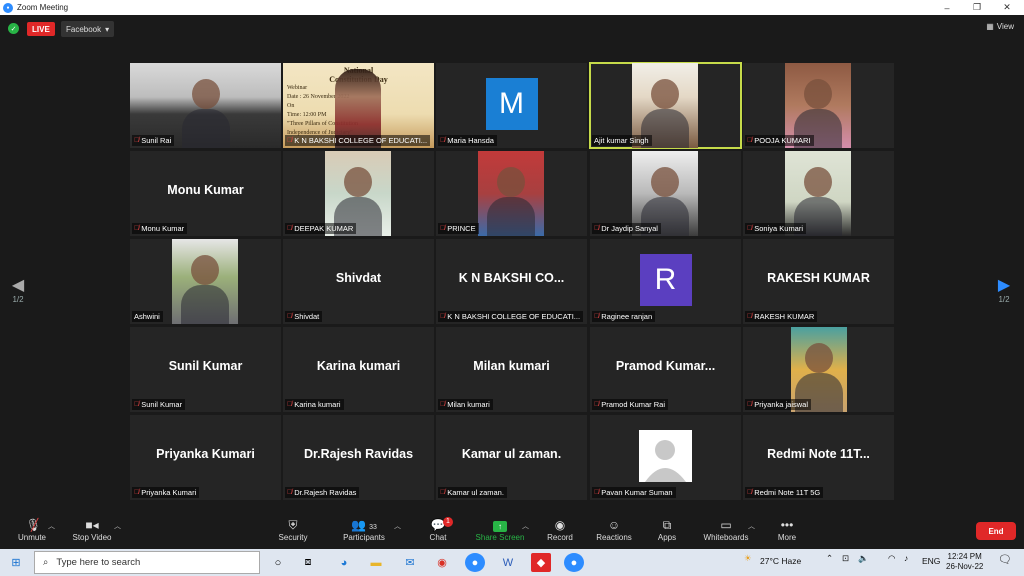  What do you see at coordinates (376, 562) in the screenshot?
I see `file-explorer-icon: ▬` at bounding box center [376, 562].